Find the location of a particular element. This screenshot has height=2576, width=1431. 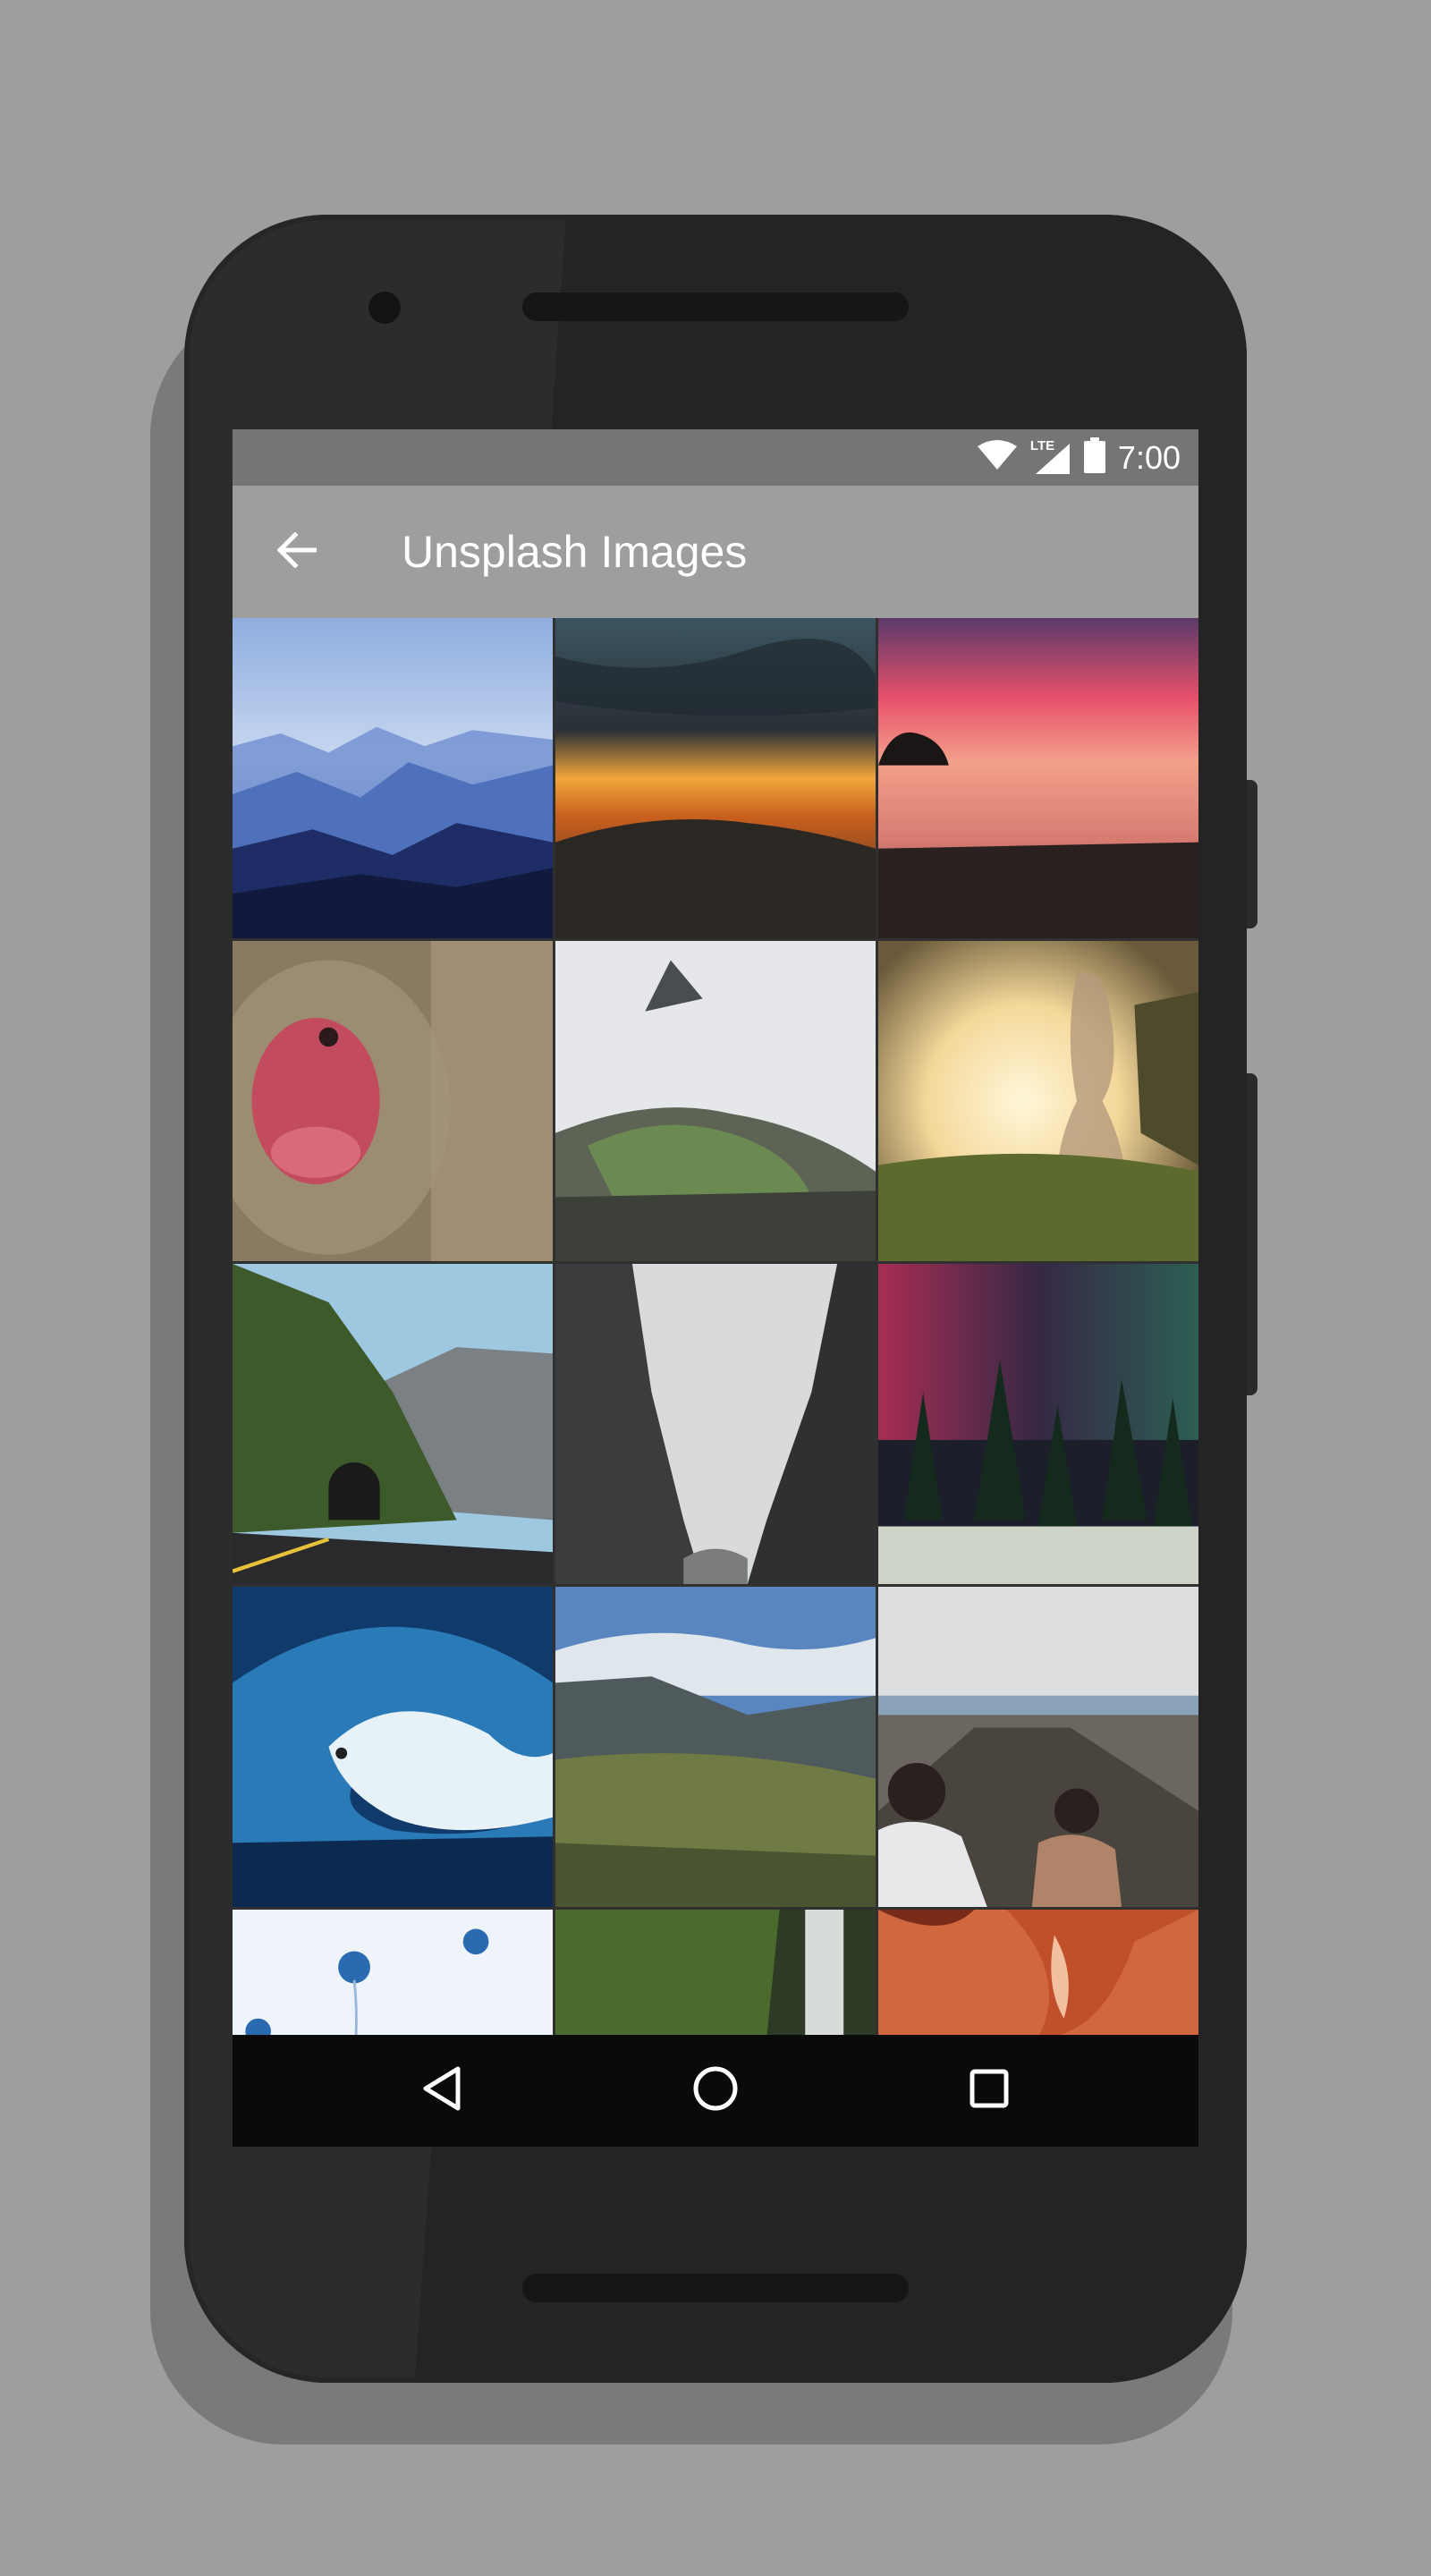

nav-recents-button is located at coordinates (989, 2090).